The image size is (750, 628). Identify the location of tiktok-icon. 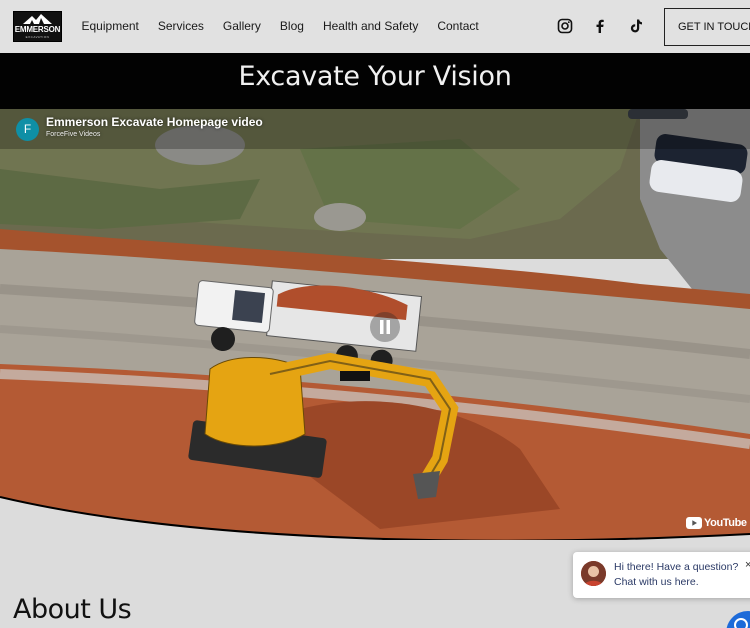
(636, 26).